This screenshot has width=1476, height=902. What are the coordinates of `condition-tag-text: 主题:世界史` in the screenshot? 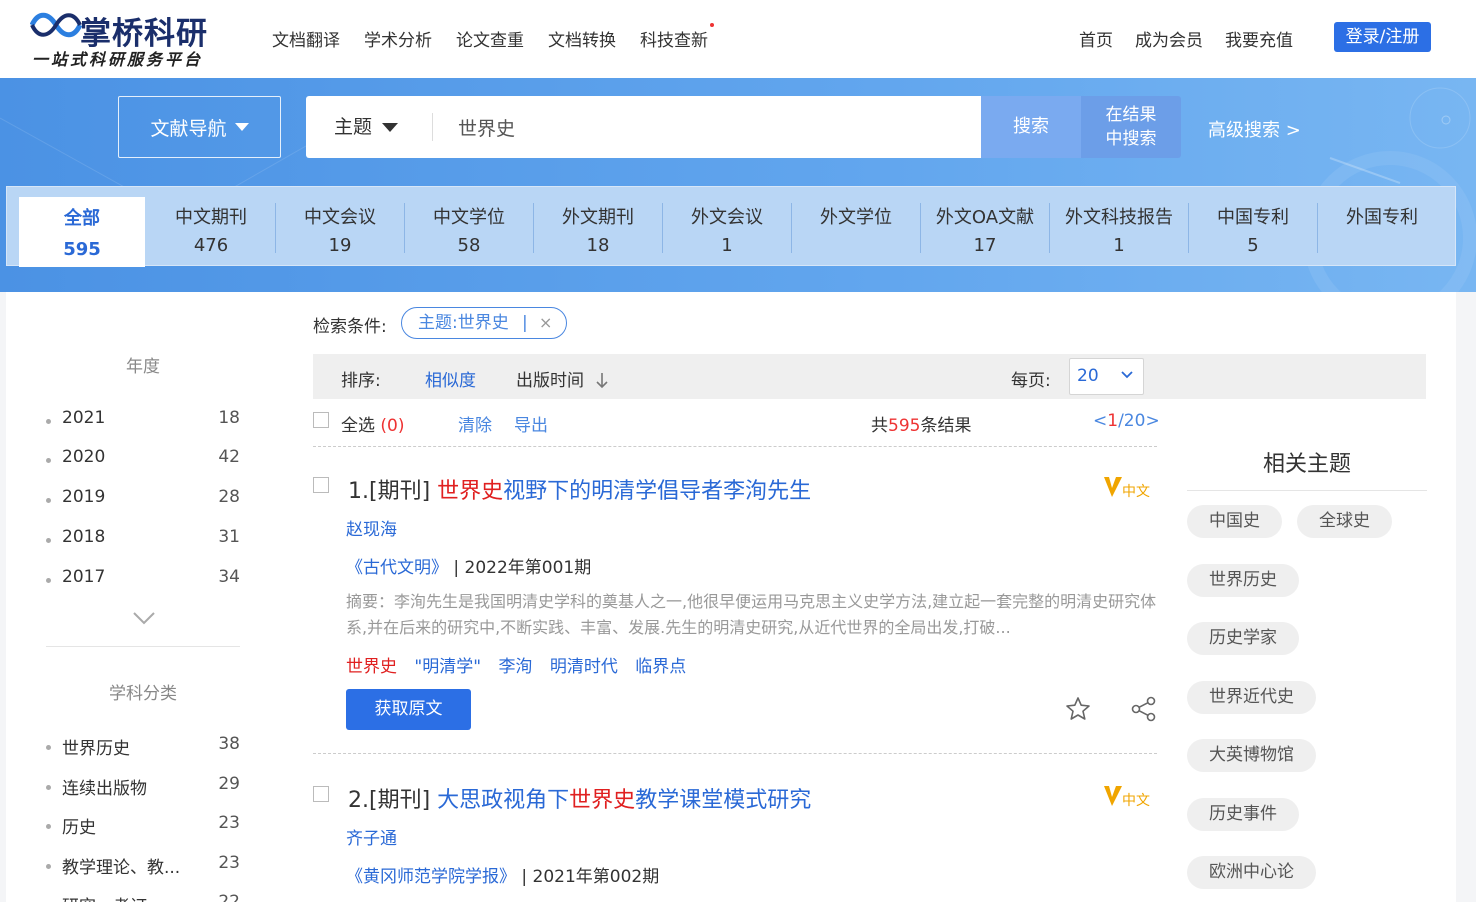 It's located at (463, 323).